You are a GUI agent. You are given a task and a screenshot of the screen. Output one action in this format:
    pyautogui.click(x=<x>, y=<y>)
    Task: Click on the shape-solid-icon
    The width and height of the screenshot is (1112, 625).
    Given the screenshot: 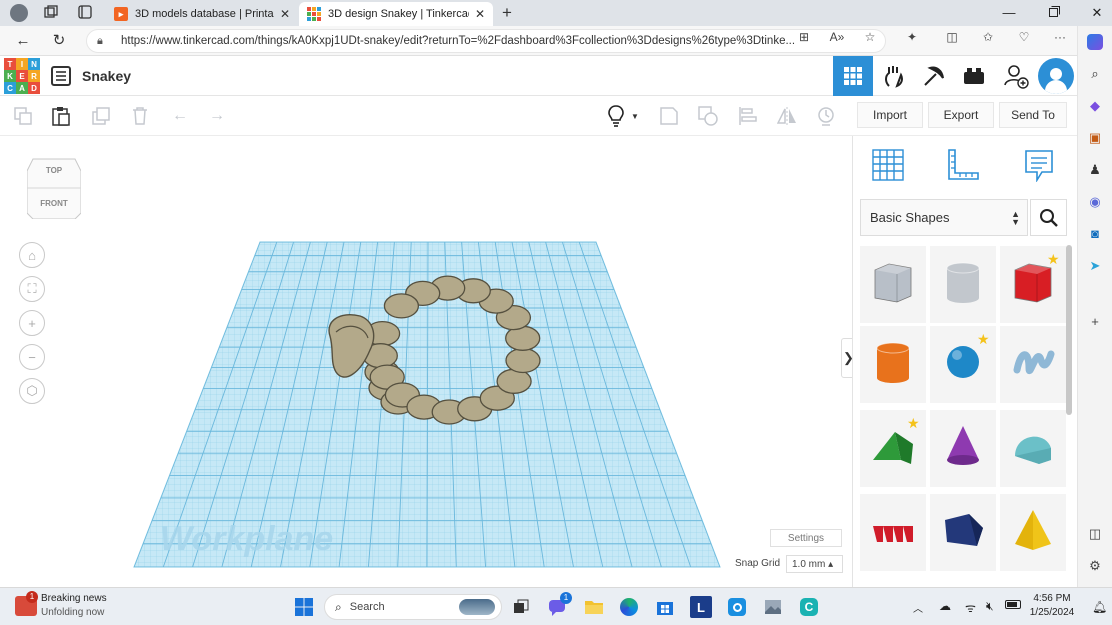 What is the action you would take?
    pyautogui.click(x=669, y=116)
    